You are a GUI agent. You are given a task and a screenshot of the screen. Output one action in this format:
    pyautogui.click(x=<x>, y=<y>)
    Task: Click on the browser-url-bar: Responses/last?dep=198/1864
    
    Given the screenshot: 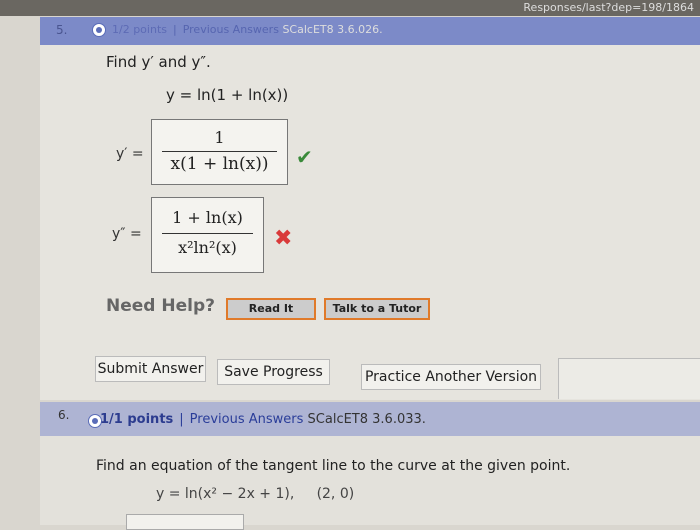 What is the action you would take?
    pyautogui.click(x=350, y=8)
    